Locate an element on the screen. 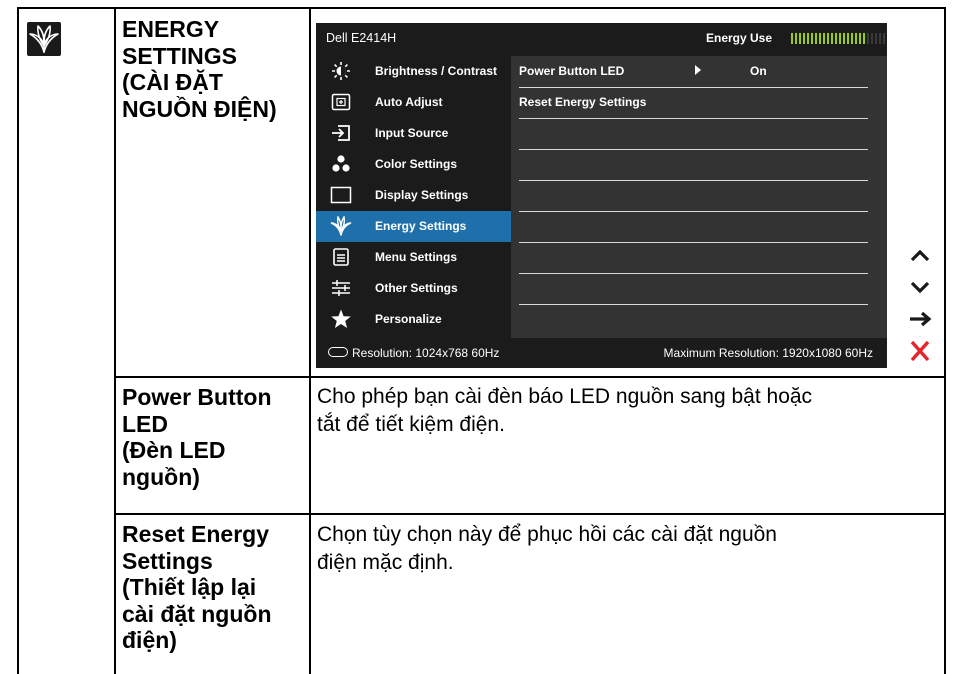 This screenshot has width=953, height=674. menu-settings-icon is located at coordinates (341, 257).